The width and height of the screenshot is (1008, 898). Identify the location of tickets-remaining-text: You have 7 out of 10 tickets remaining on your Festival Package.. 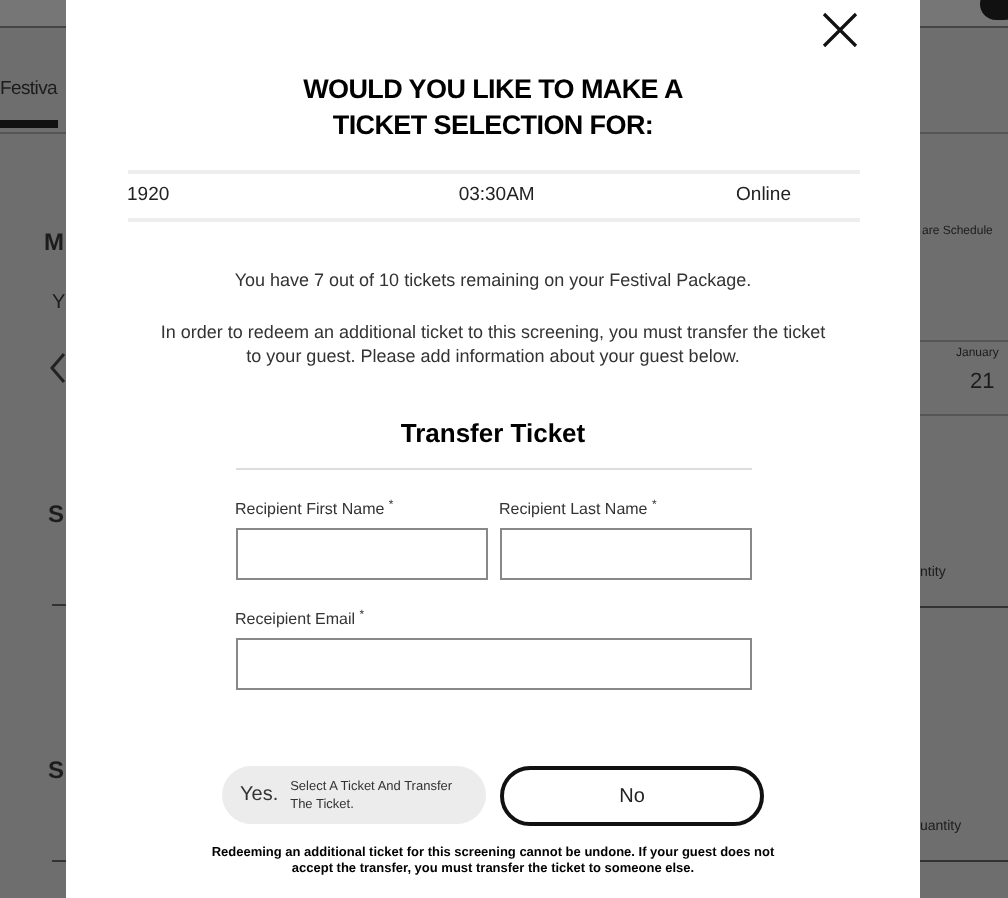
(493, 281).